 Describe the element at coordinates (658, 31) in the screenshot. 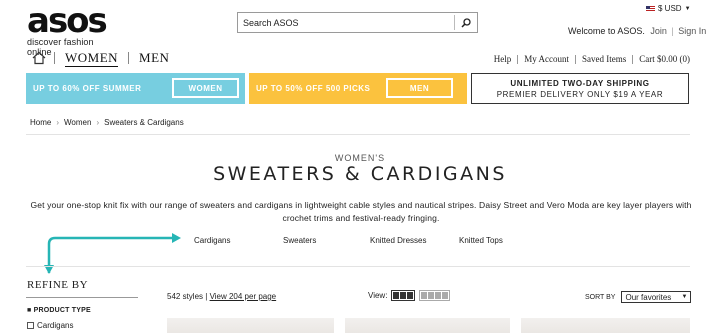

I see `join-link: Join` at that location.